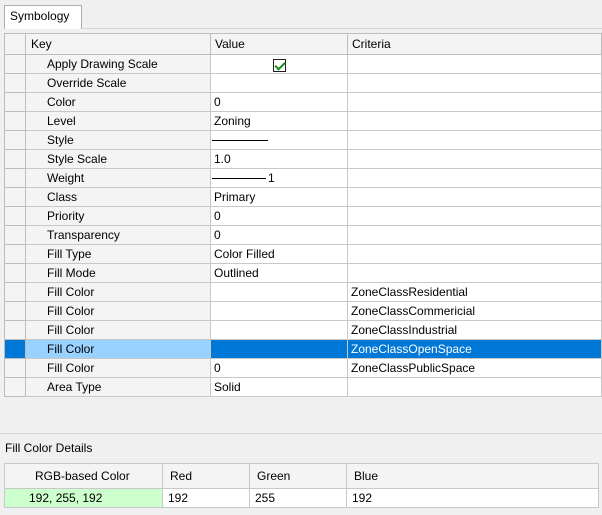  What do you see at coordinates (279, 44) in the screenshot?
I see `column-header-value: Value` at bounding box center [279, 44].